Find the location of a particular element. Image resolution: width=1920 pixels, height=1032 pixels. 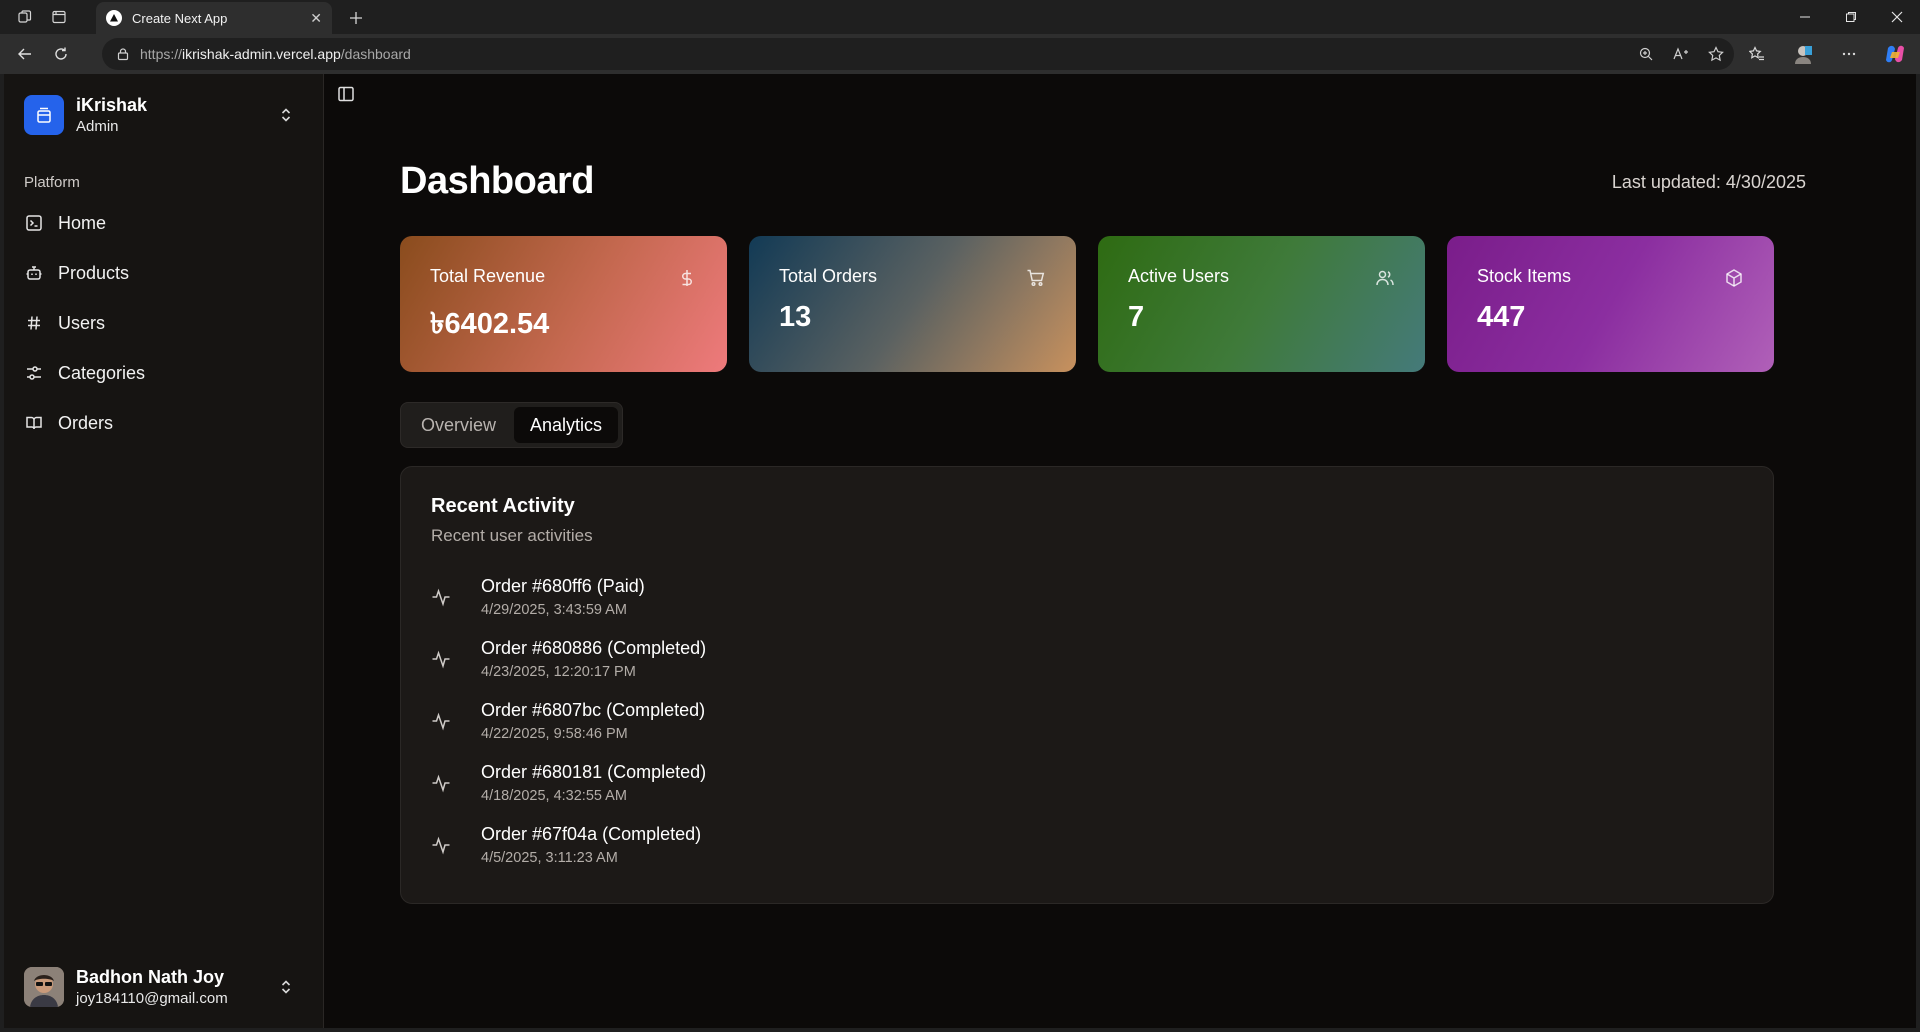

stat-value: 447 is located at coordinates (1501, 317).